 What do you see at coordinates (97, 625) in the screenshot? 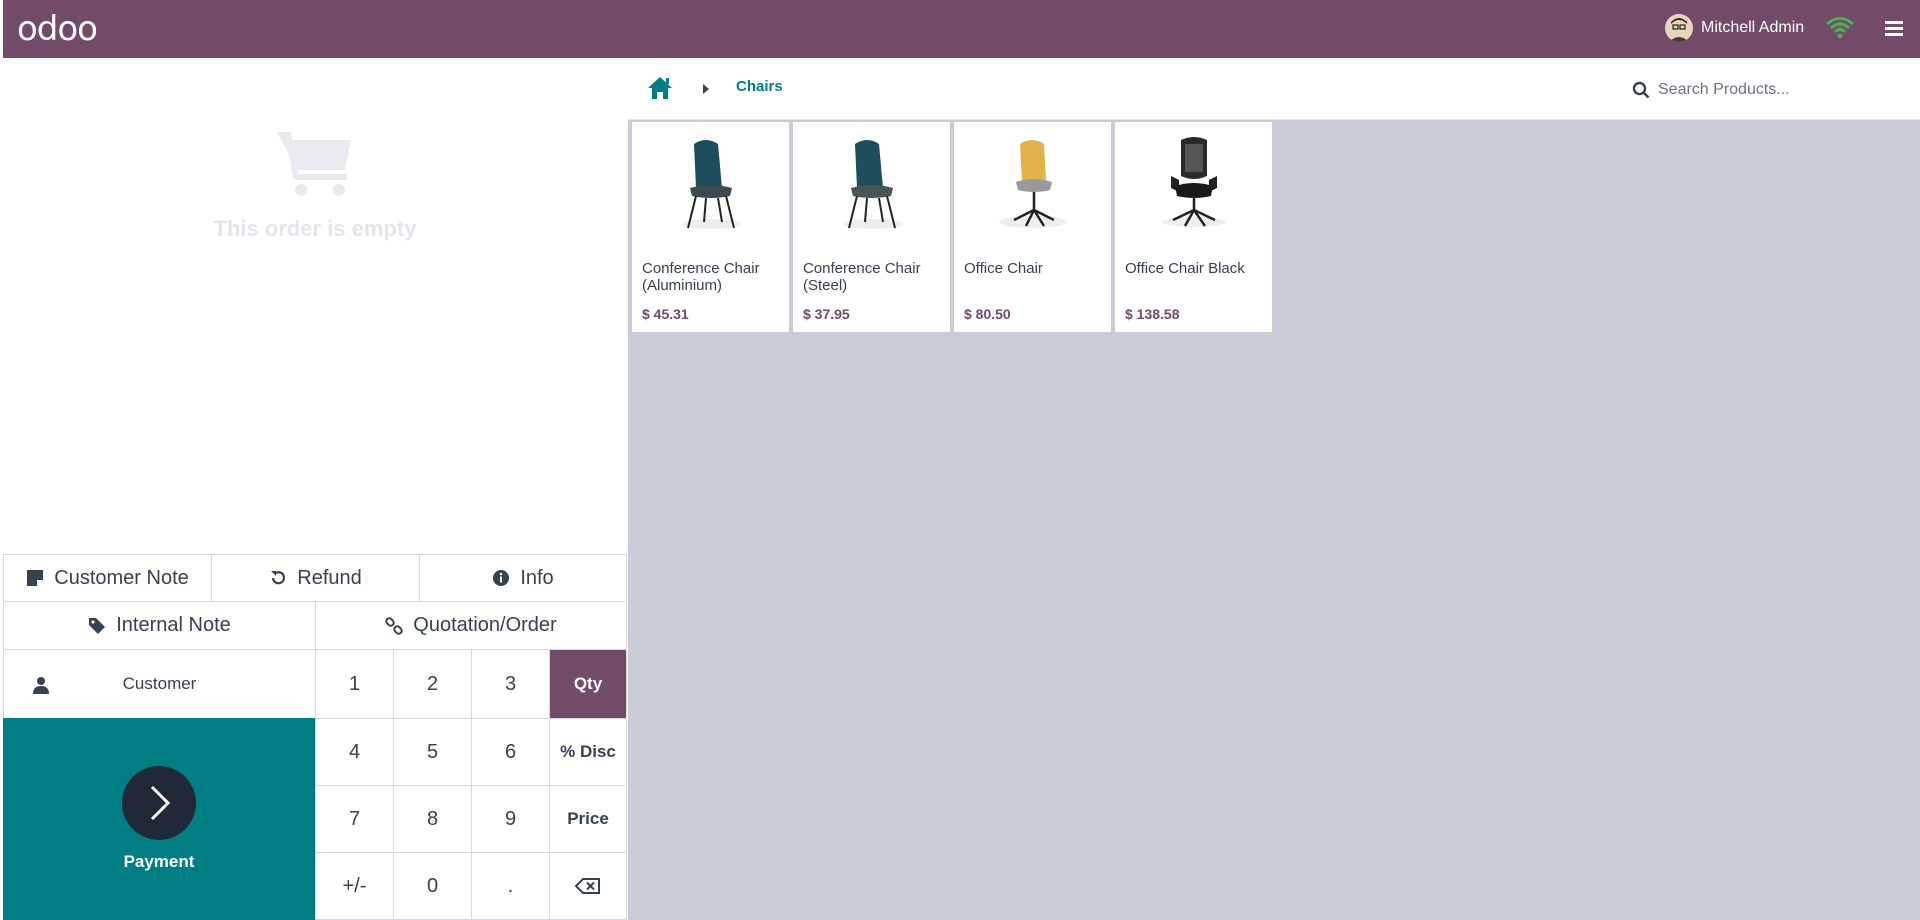
I see `tag-icon` at bounding box center [97, 625].